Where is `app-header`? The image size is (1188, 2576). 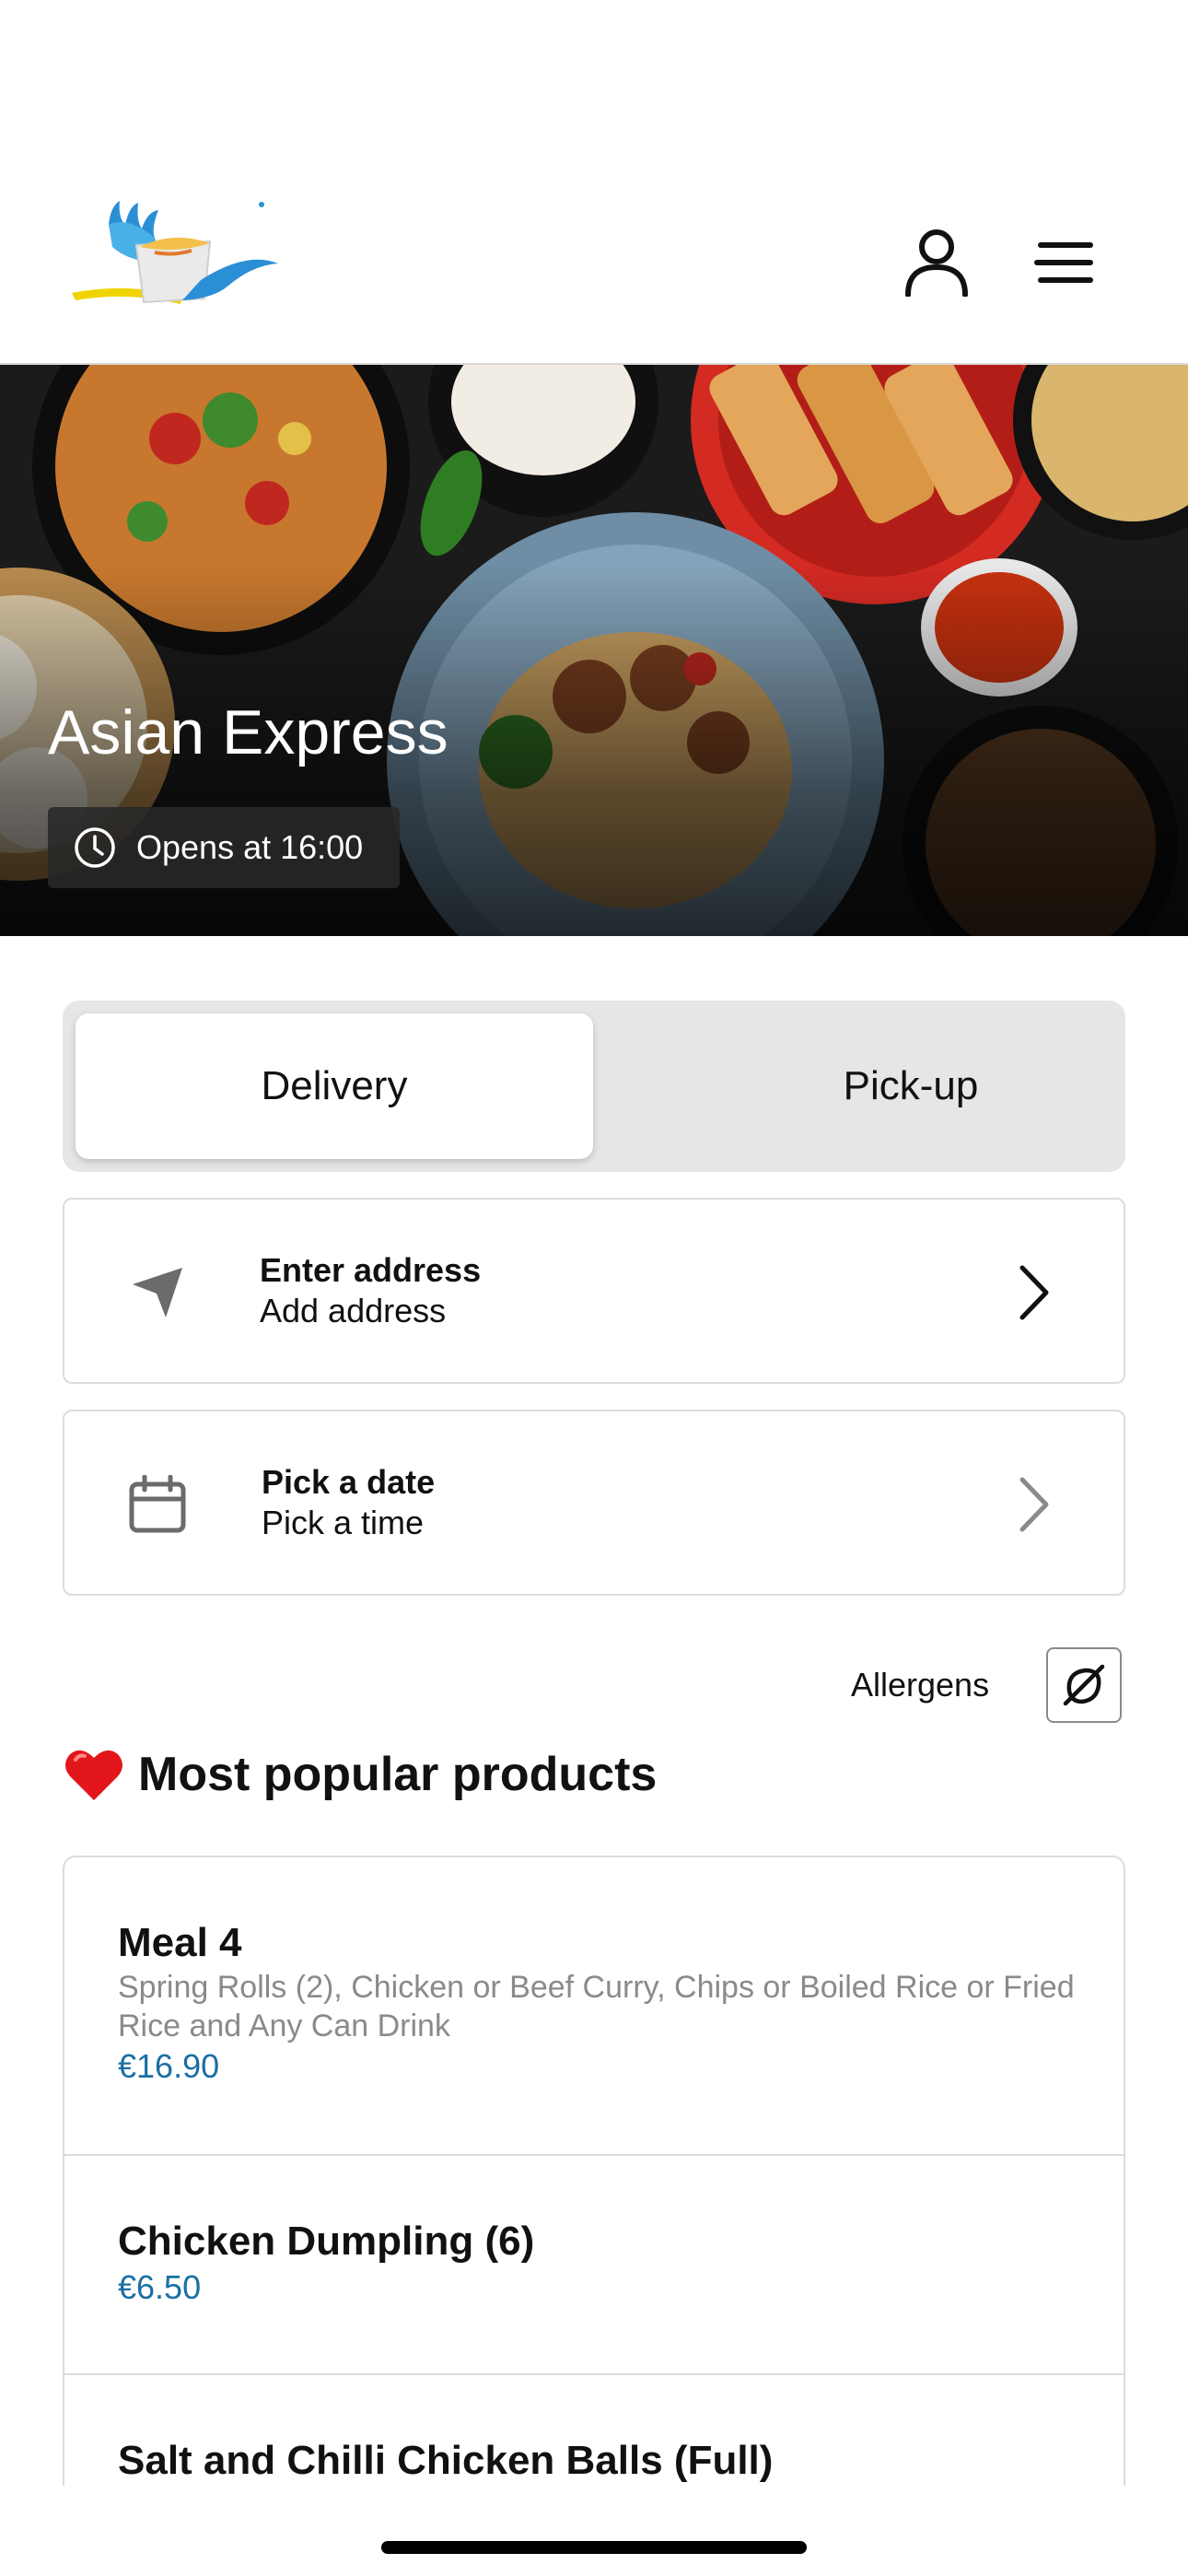
app-header is located at coordinates (594, 265).